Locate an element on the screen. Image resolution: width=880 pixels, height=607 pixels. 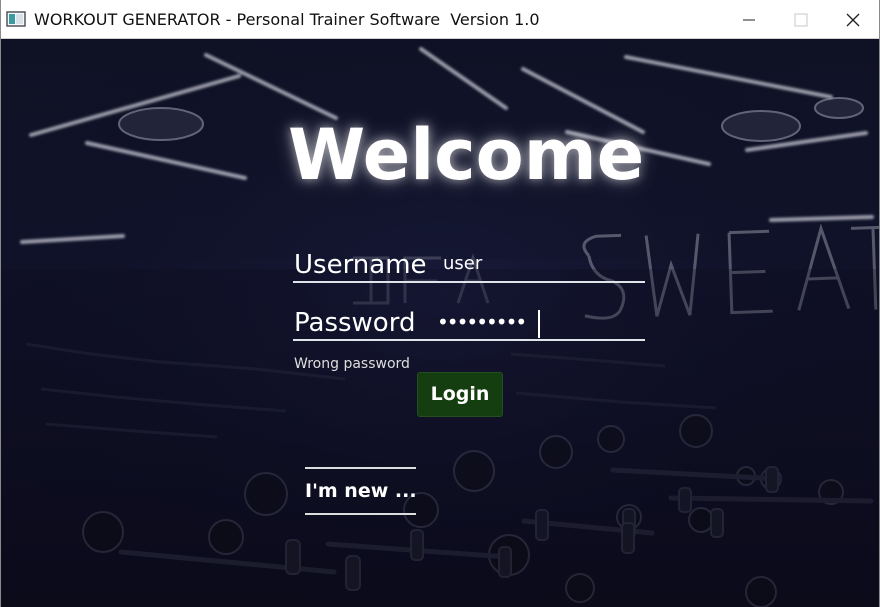
password-field-row: Password is located at coordinates (469, 323).